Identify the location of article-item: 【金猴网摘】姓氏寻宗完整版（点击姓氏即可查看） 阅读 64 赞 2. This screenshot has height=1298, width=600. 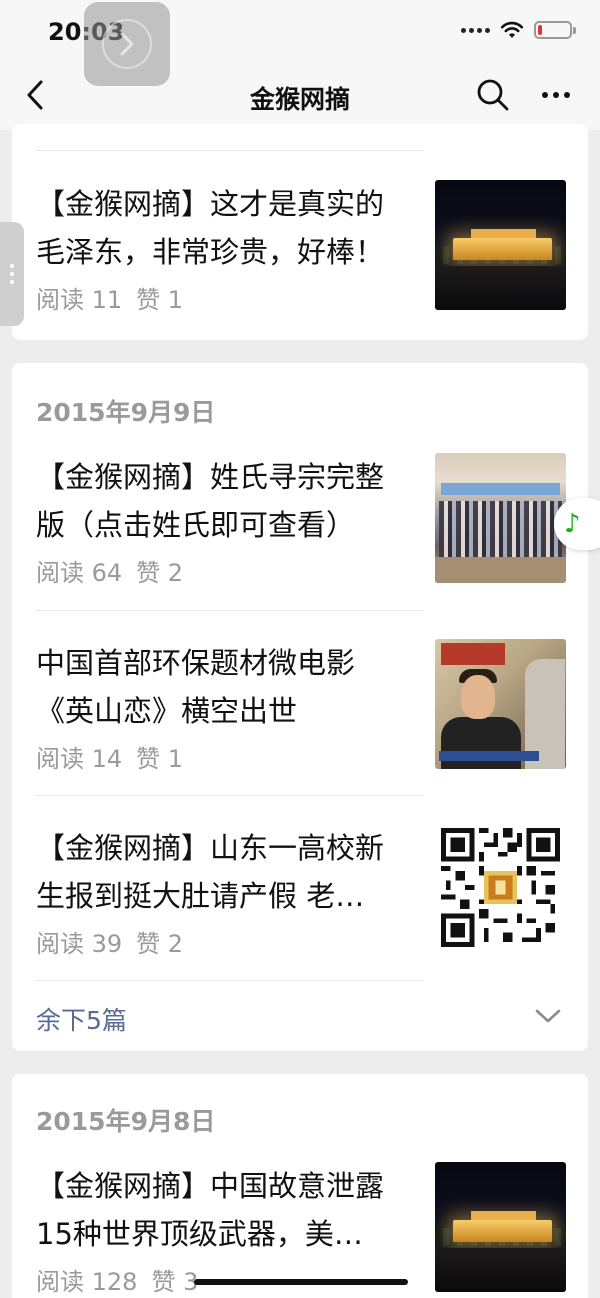
(301, 528).